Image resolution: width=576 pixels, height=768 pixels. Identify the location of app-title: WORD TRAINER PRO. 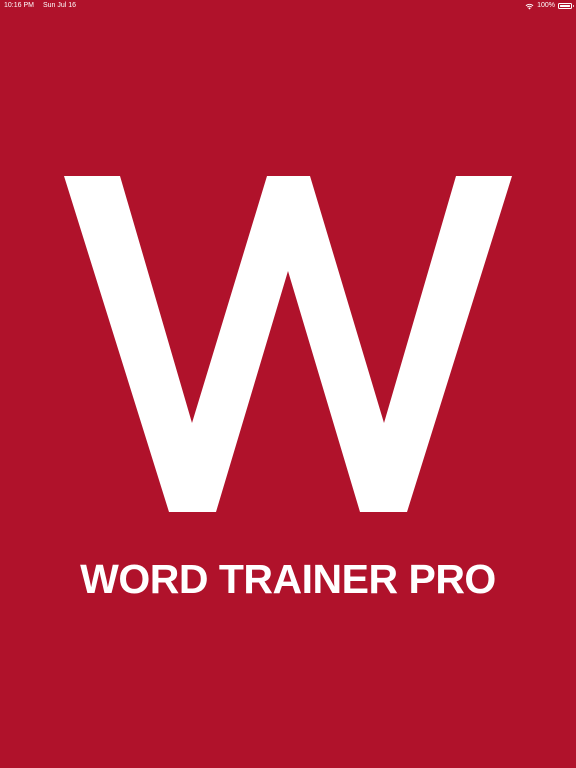
(288, 579).